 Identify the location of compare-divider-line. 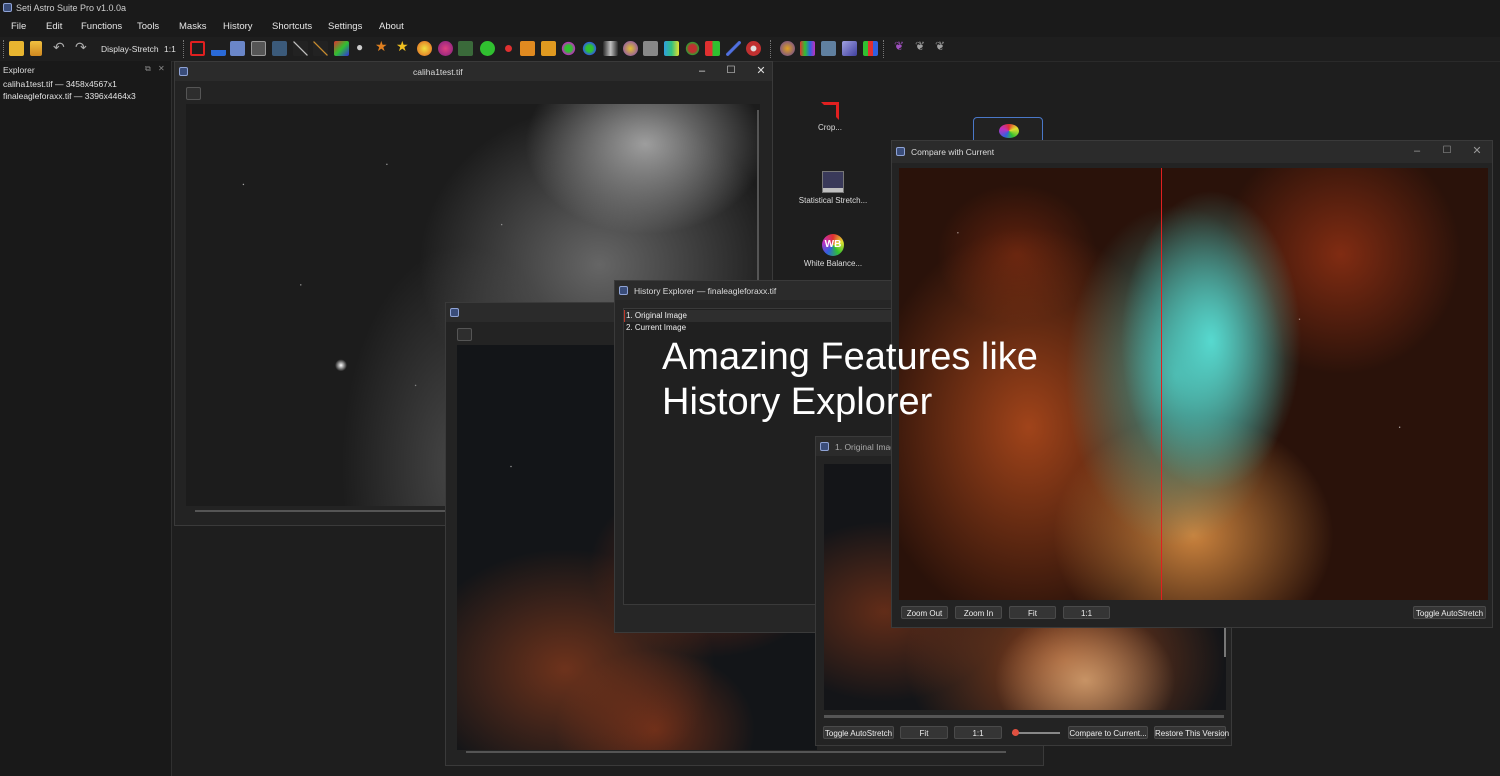
(1161, 384).